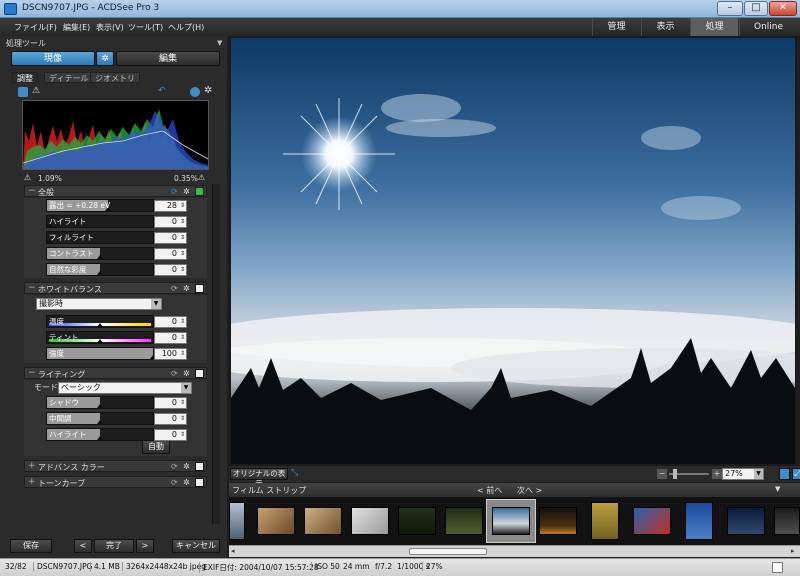  Describe the element at coordinates (156, 447) in the screenshot. I see `auto-lighting-button: 自動` at that location.